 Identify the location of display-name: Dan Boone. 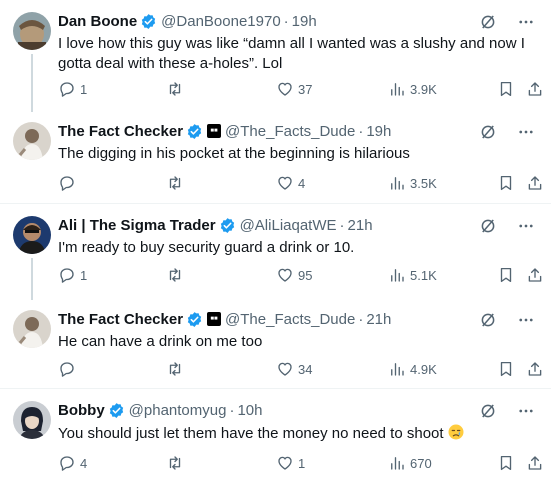
(97, 21).